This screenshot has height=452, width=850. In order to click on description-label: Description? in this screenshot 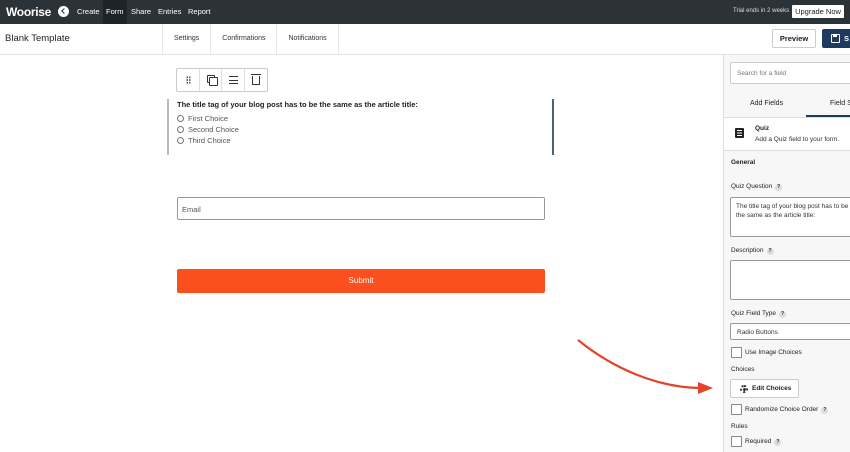, I will do `click(752, 251)`.